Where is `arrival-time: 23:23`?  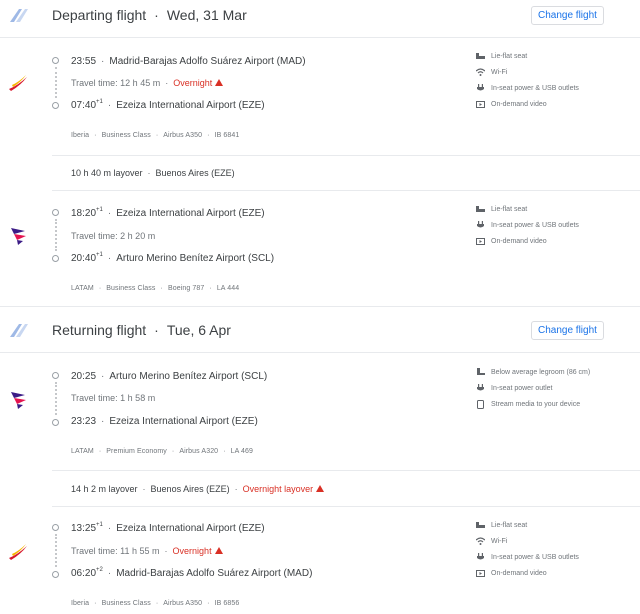 arrival-time: 23:23 is located at coordinates (84, 421).